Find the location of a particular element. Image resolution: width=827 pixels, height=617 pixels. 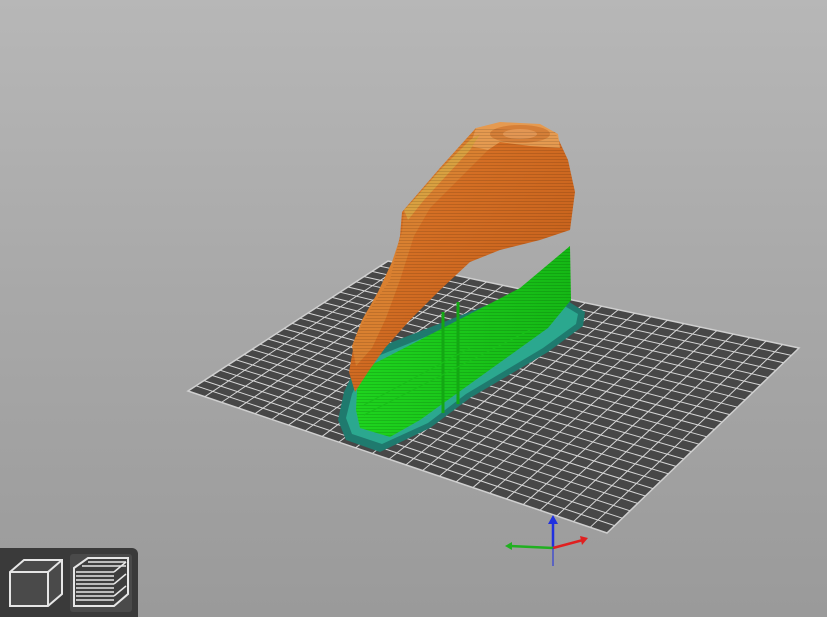

layers-icon is located at coordinates (101, 582).